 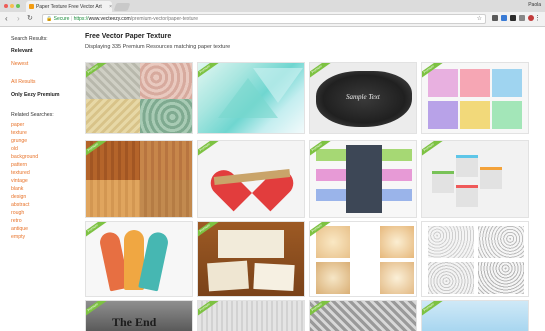 I want to click on related-search-link: design, so click(x=44, y=197).